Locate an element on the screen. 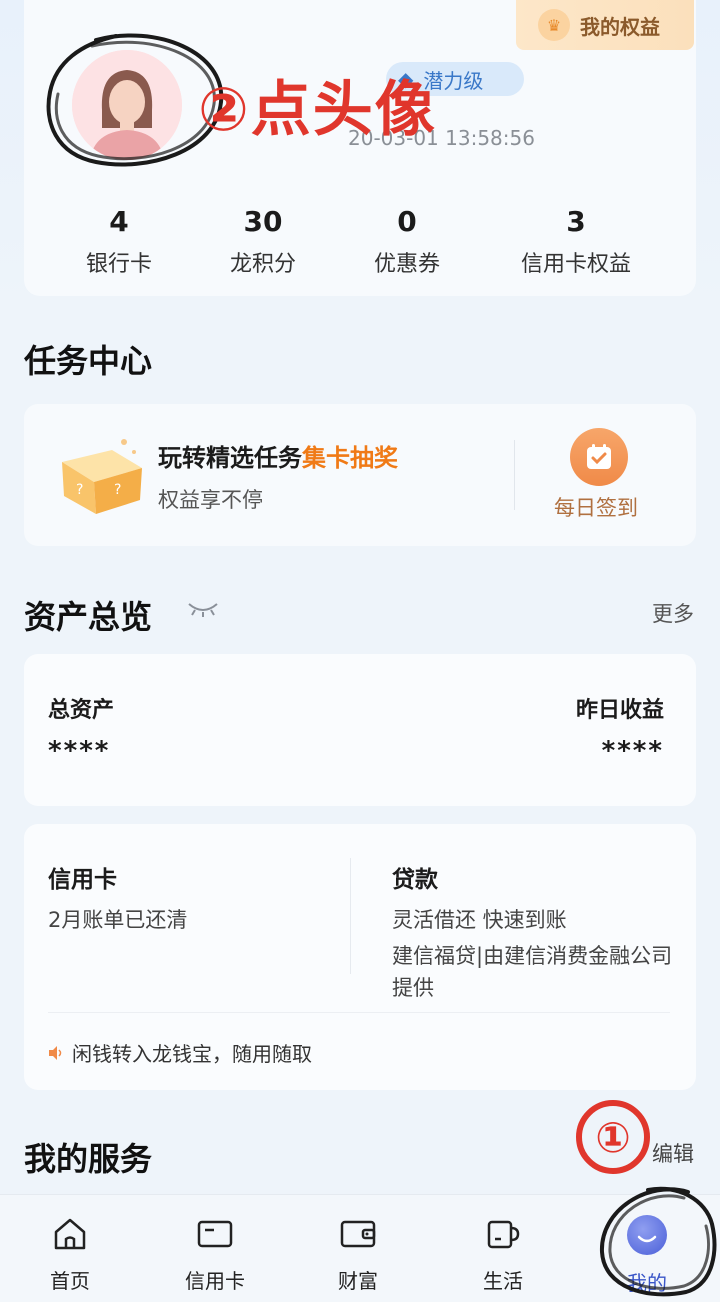 This screenshot has height=1302, width=720. nav-credit-card-label: 信用卡 is located at coordinates (215, 1281).